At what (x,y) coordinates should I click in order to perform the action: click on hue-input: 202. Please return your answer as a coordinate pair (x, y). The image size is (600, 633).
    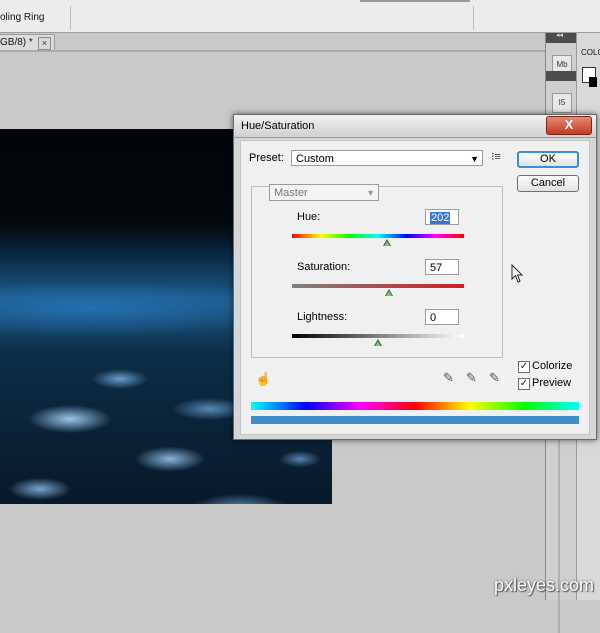
    Looking at the image, I should click on (442, 217).